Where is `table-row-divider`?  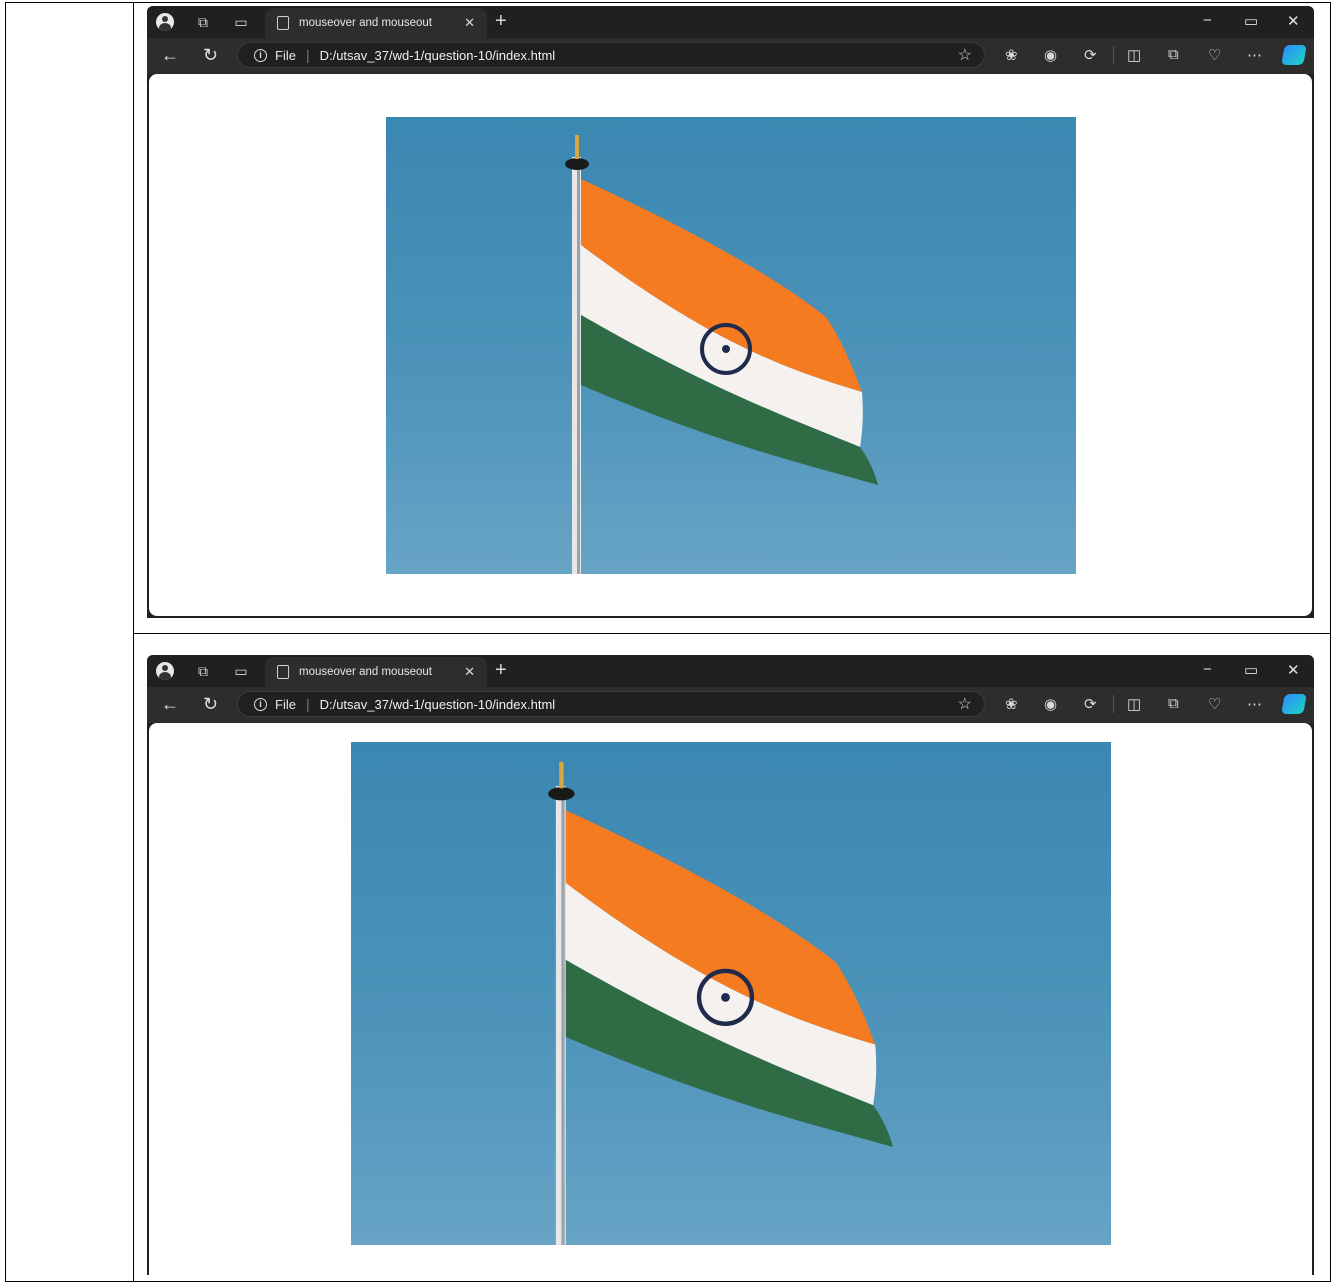 table-row-divider is located at coordinates (732, 633).